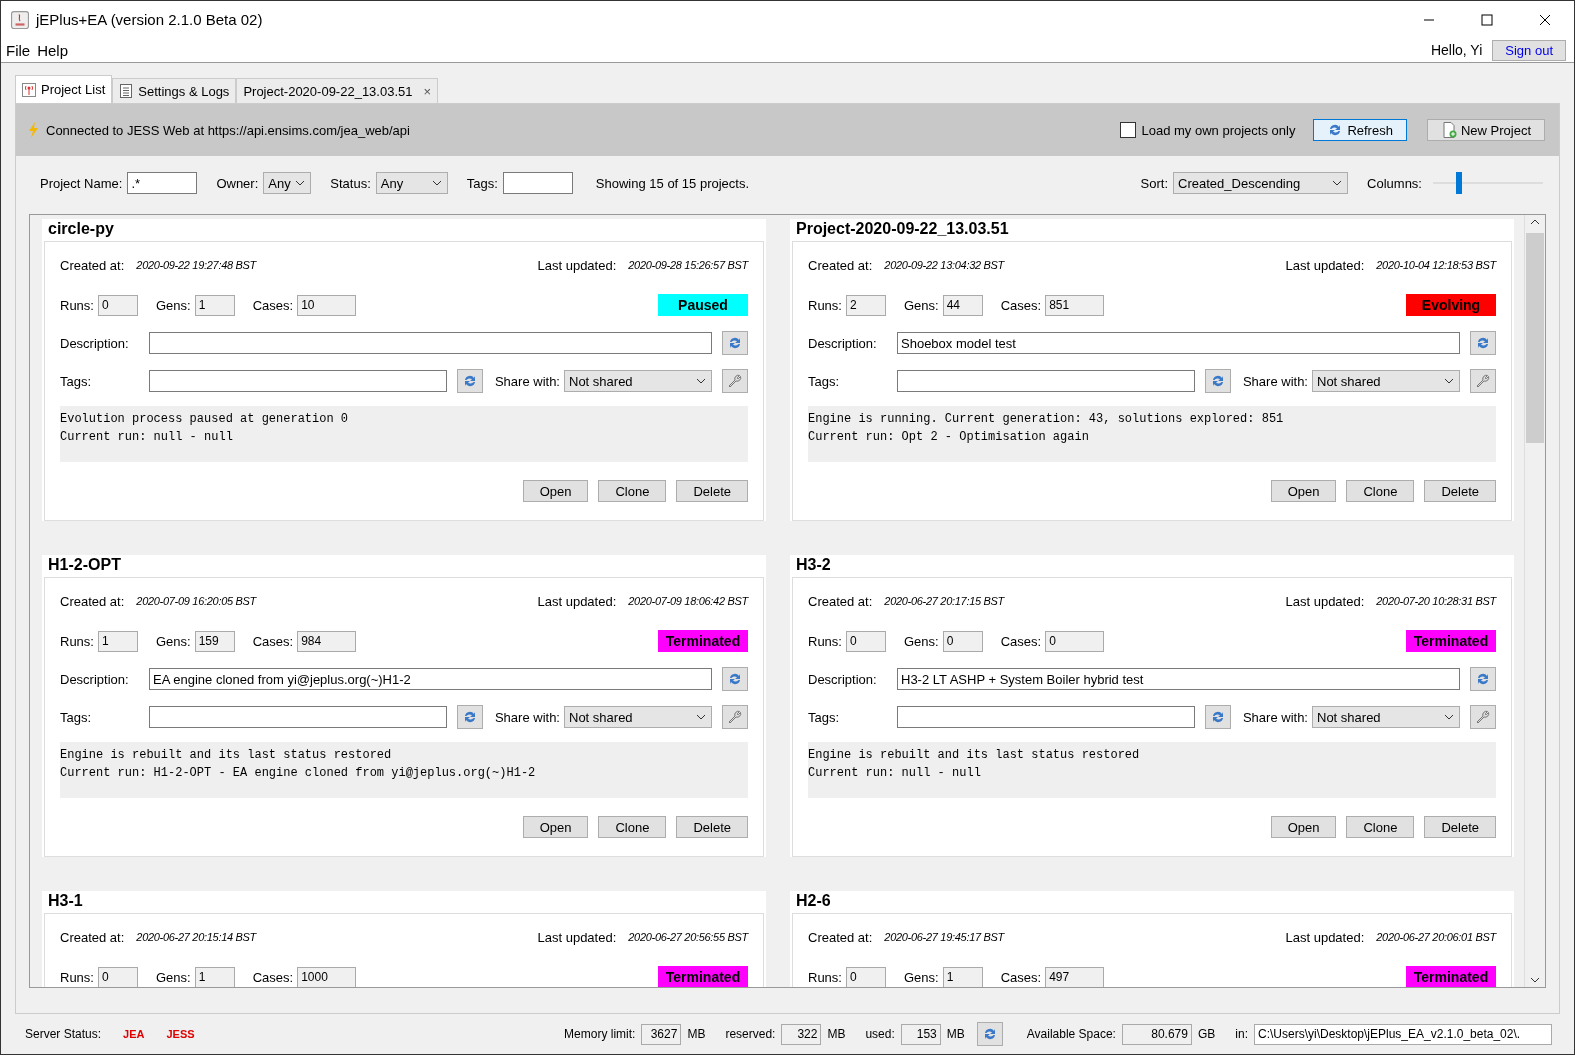 The image size is (1575, 1055). I want to click on log-output: Engine is running. Current generation: 43, solutions explored: 851 Current run: Opt 2 - Optimisation again, so click(1152, 434).